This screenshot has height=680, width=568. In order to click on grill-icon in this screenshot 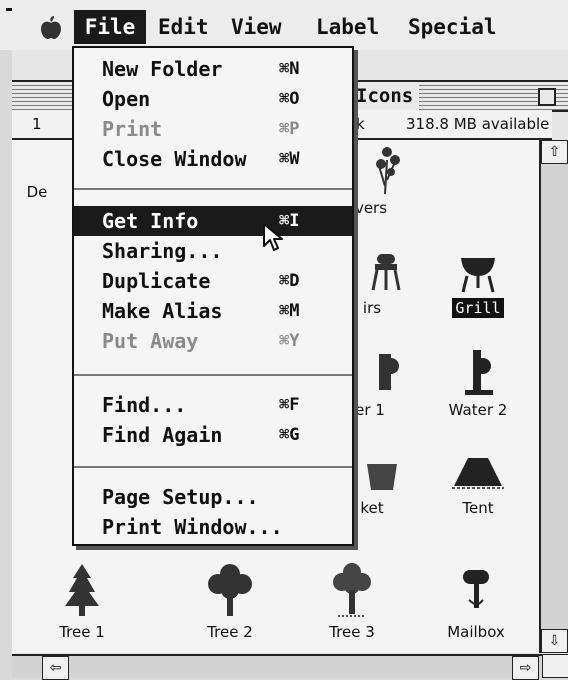, I will do `click(478, 275)`.